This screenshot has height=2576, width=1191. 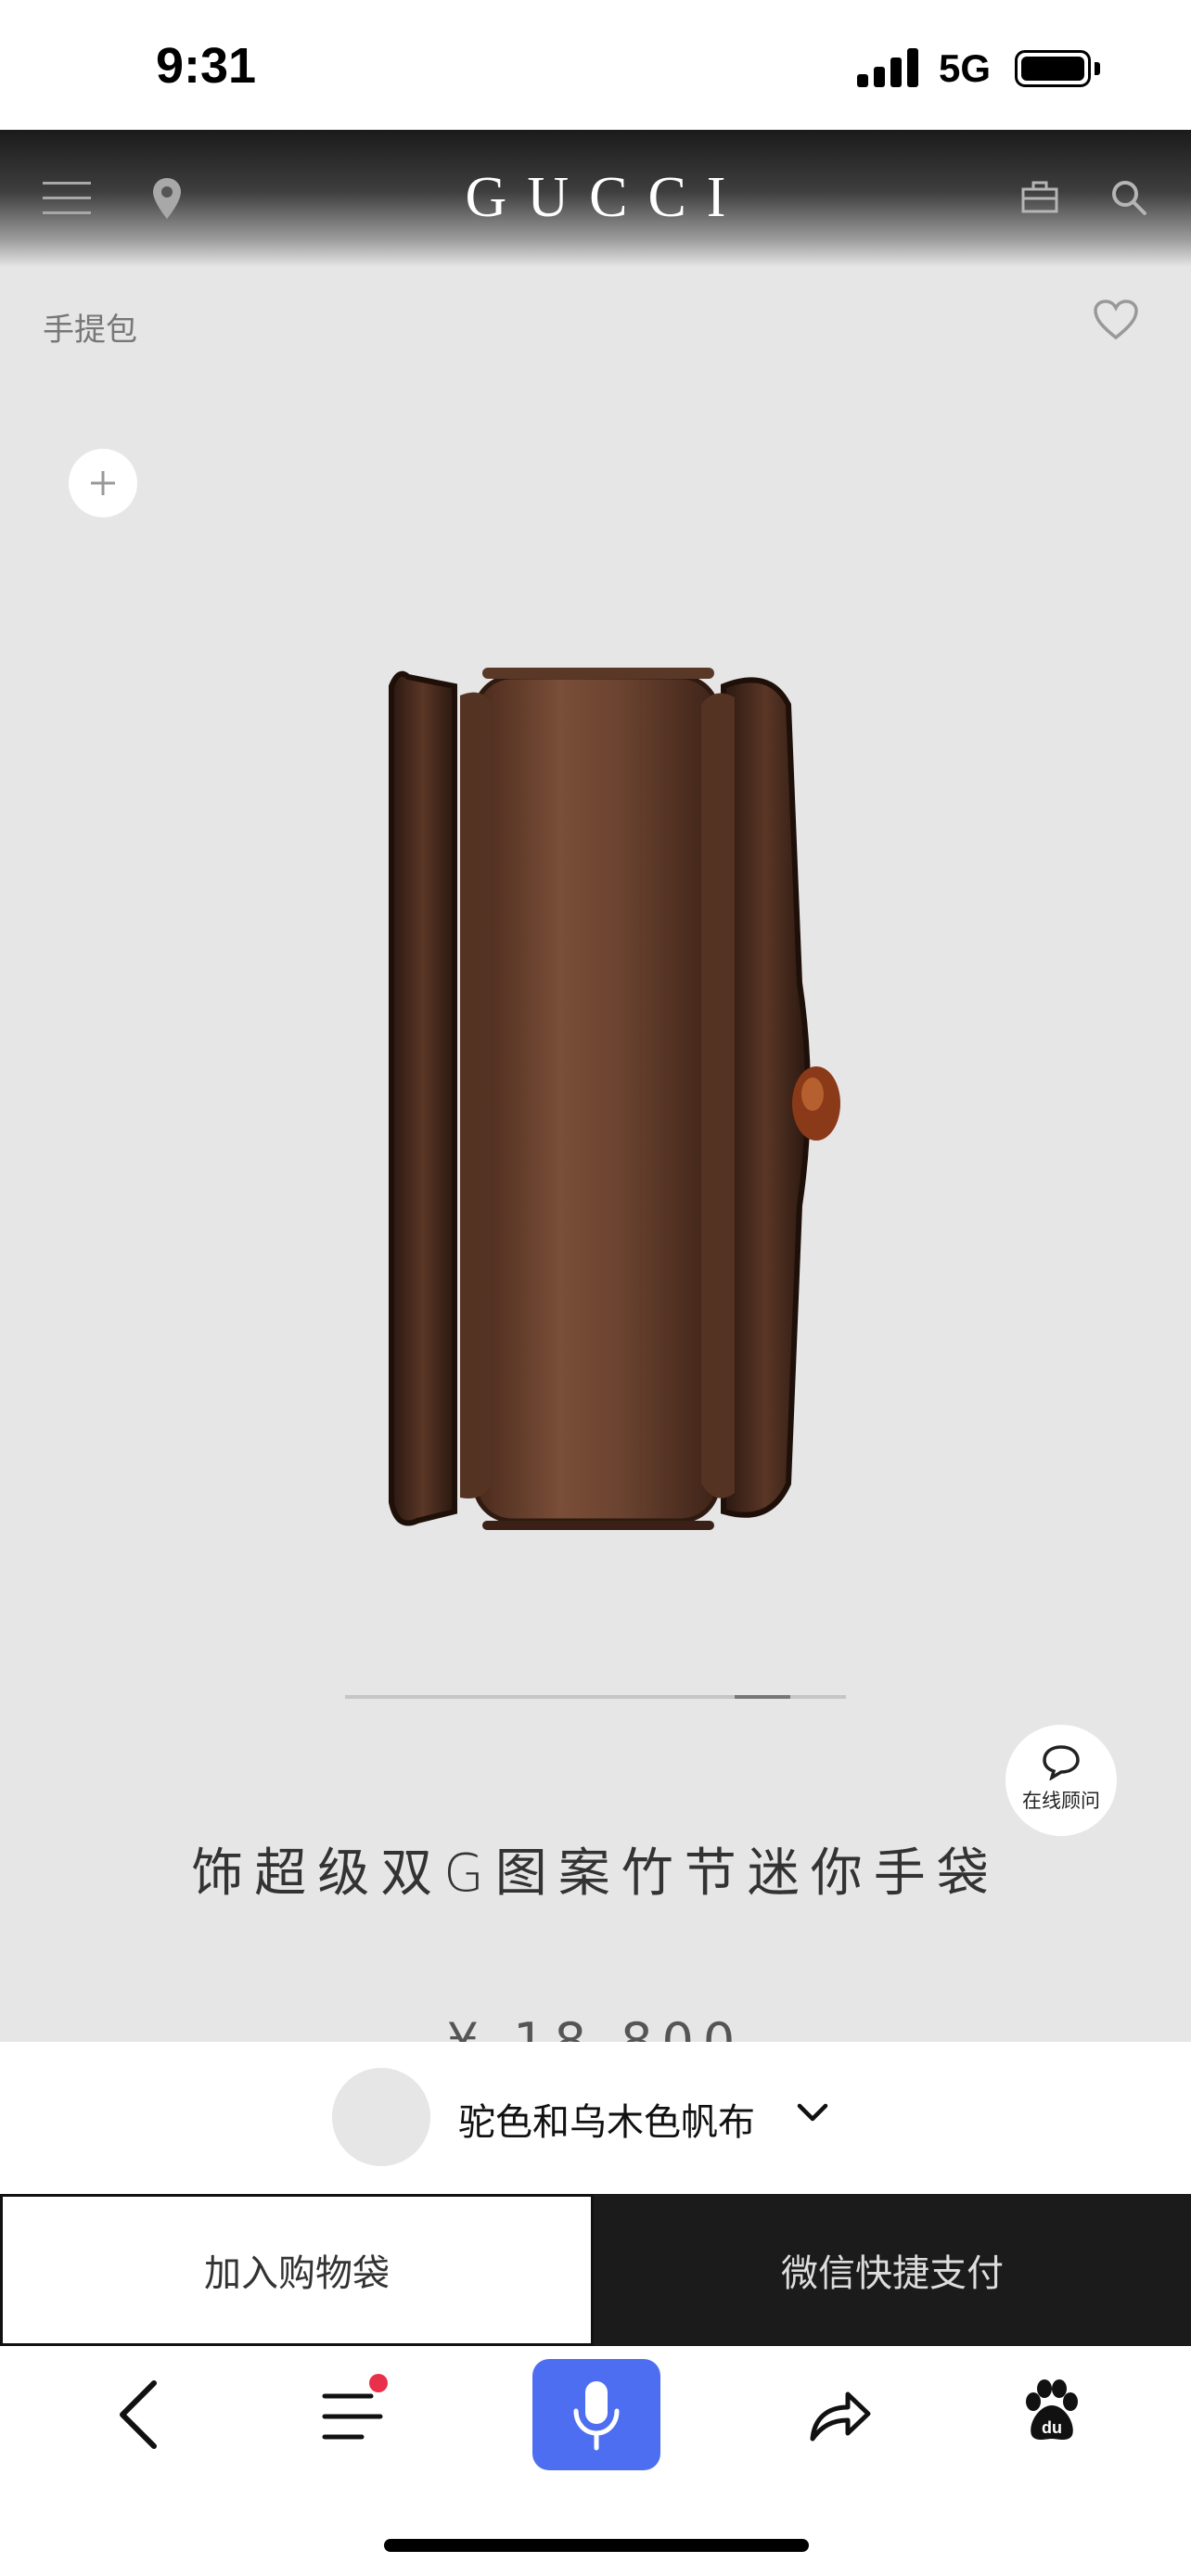 What do you see at coordinates (1097, 68) in the screenshot?
I see `battery-tip` at bounding box center [1097, 68].